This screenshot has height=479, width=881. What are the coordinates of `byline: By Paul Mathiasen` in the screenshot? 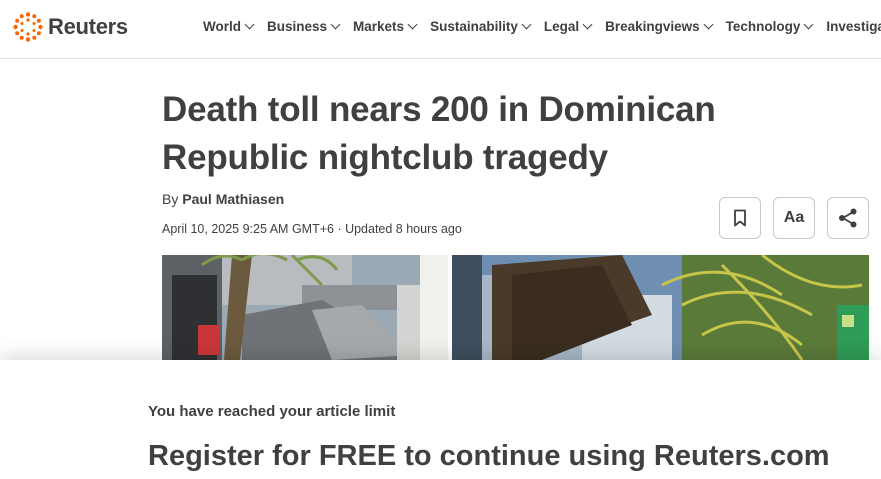 It's located at (223, 199).